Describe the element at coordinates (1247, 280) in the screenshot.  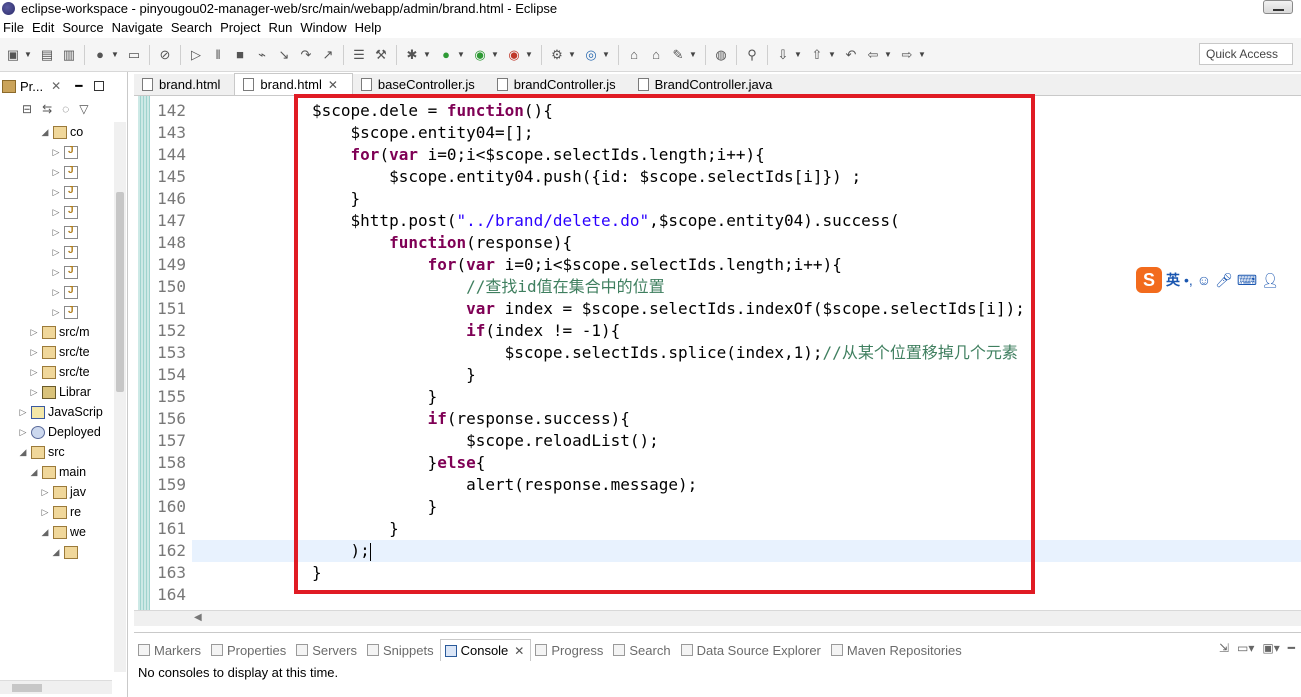
I see `keyboard-icon: ⌨` at that location.